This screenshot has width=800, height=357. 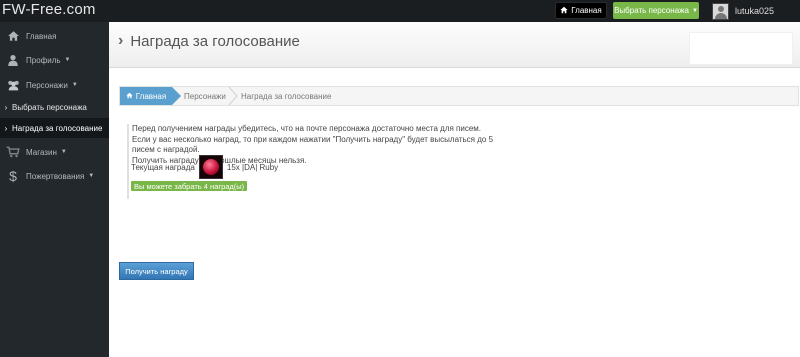 I want to click on rewards-available-badge: Вы можете забрать 4 наград(ы), so click(x=189, y=186).